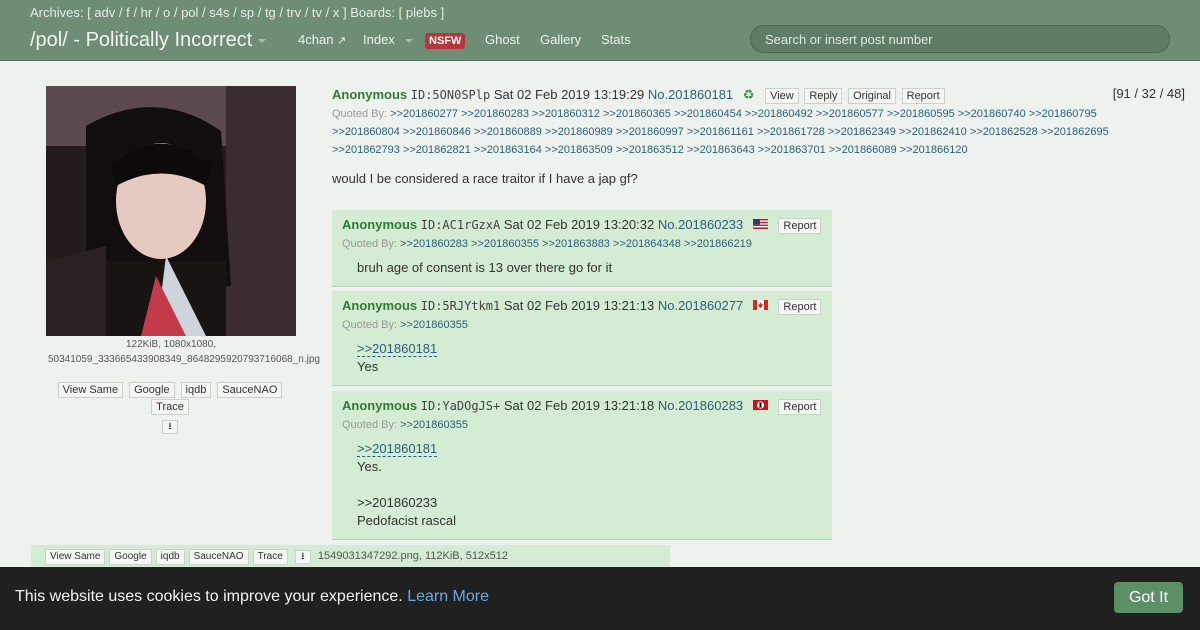 The width and height of the screenshot is (1200, 630). Describe the element at coordinates (502, 39) in the screenshot. I see `nav-ghost: Ghost` at that location.